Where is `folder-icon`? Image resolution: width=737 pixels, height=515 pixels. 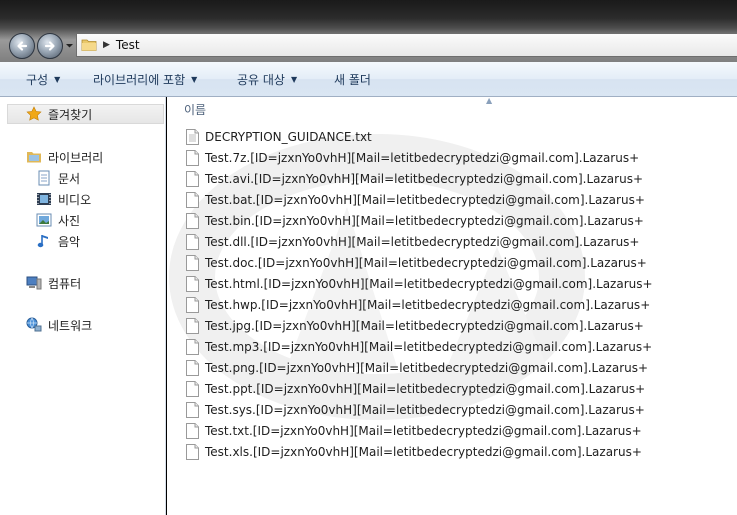 folder-icon is located at coordinates (89, 45).